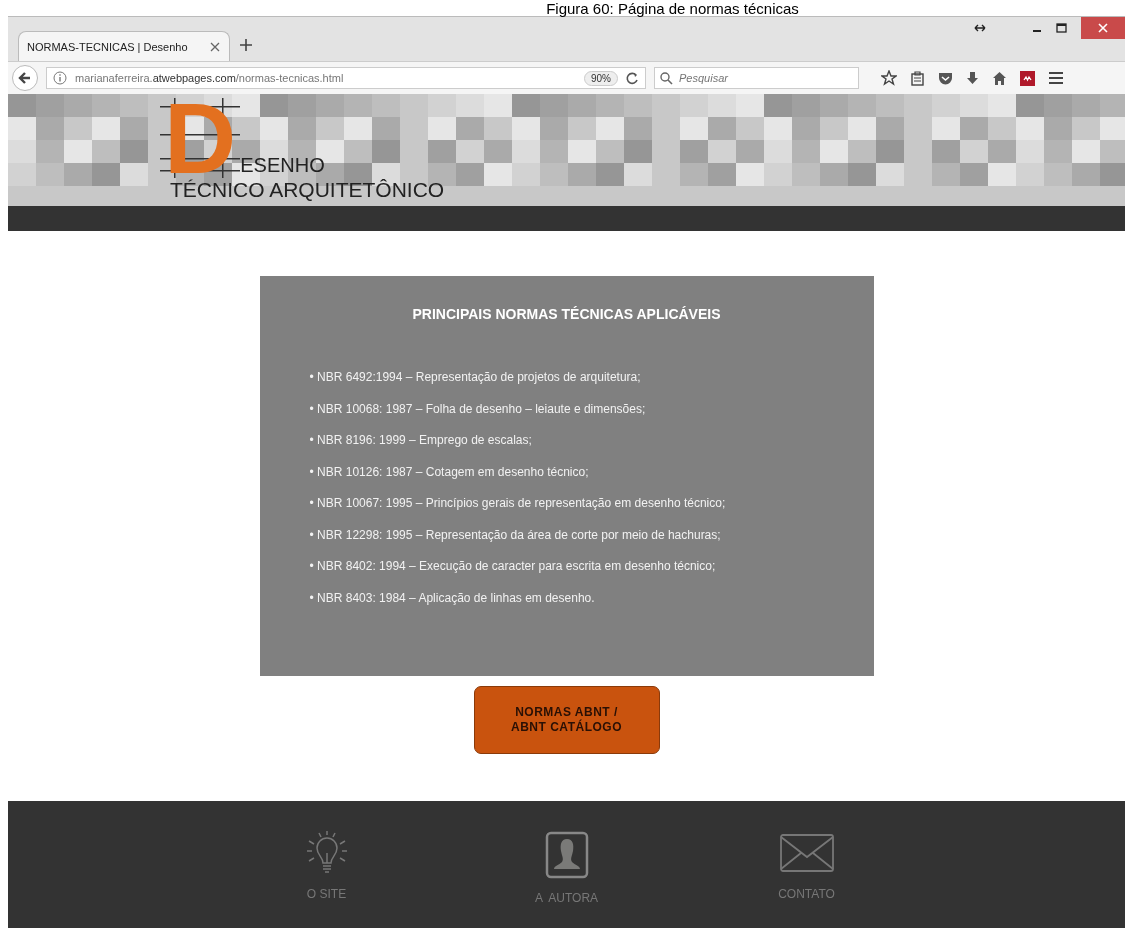 This screenshot has width=1125, height=928. I want to click on reload-icon, so click(632, 78).